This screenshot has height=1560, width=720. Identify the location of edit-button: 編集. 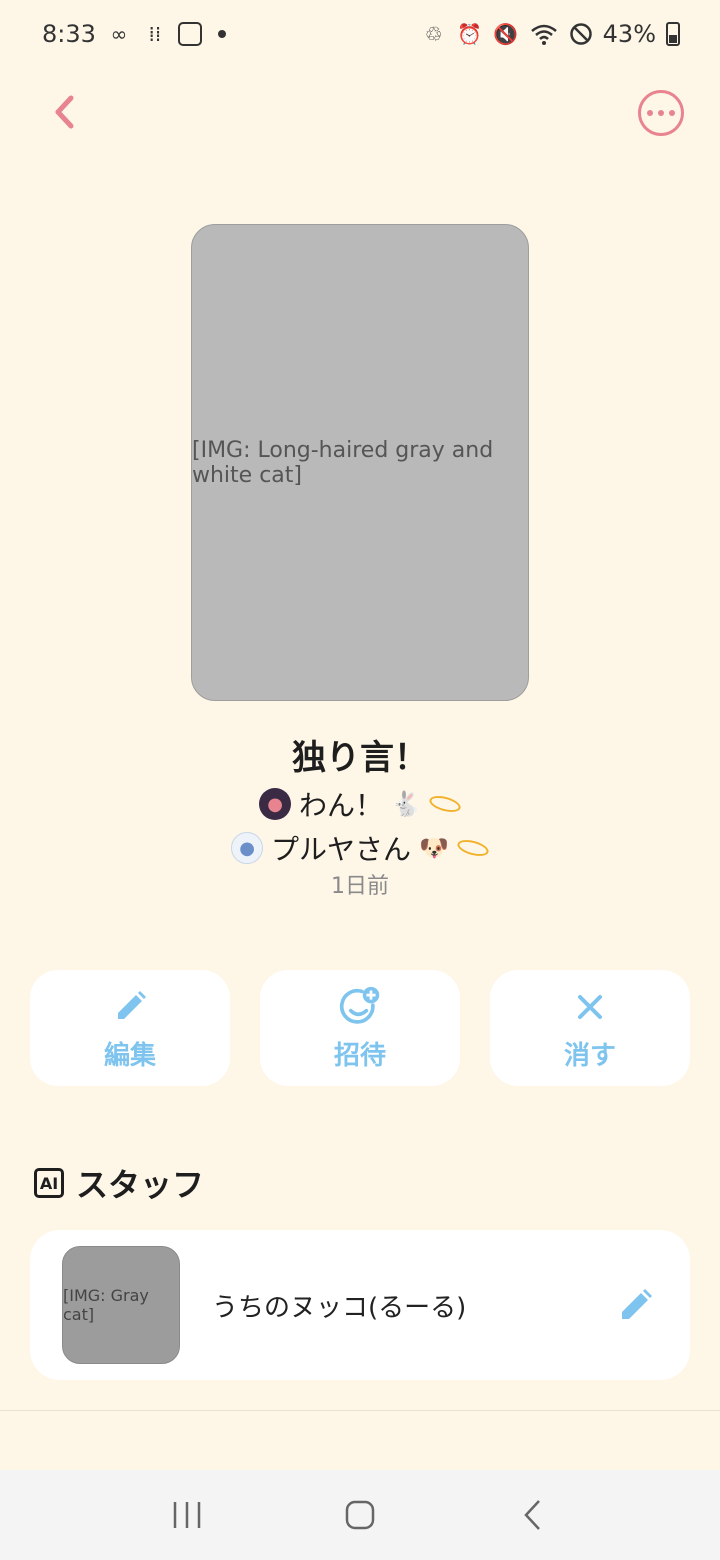
(130, 1028).